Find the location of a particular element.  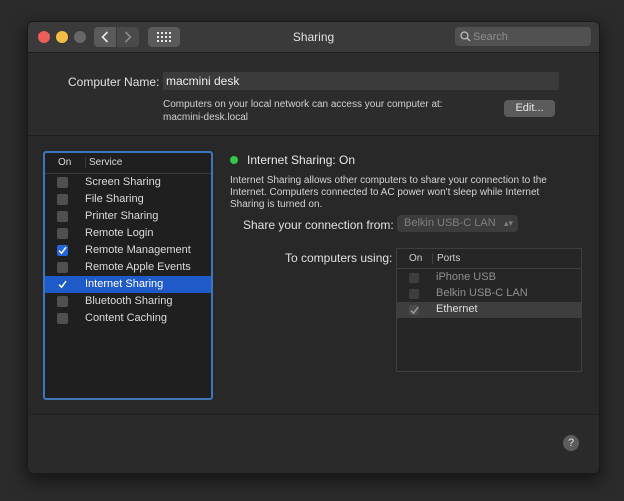

chevron-left-icon is located at coordinates (105, 37).